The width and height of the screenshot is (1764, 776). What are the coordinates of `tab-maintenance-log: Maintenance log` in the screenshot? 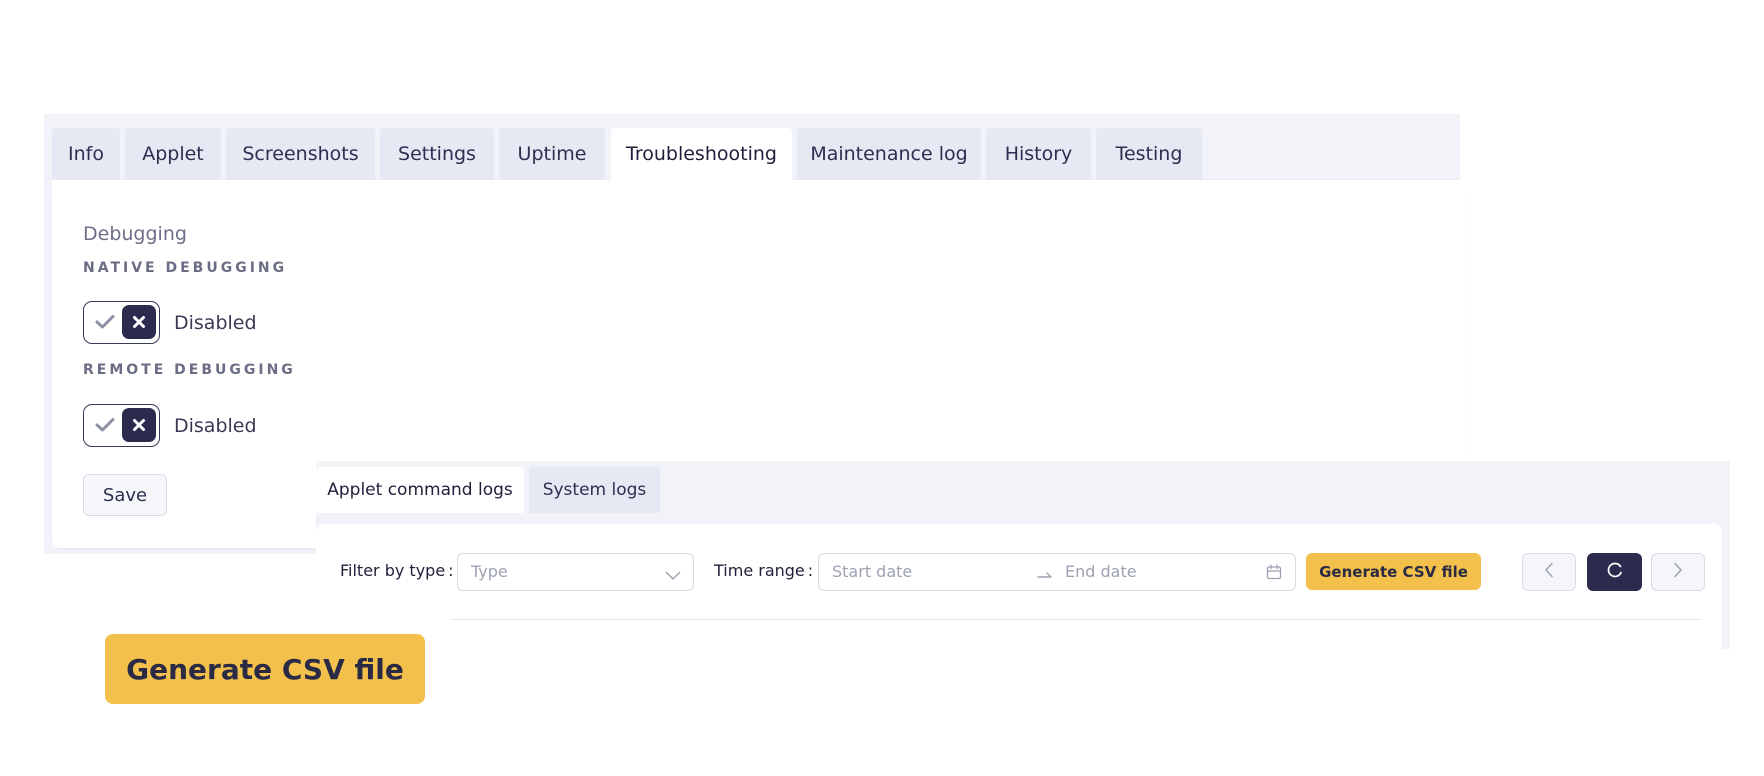 It's located at (889, 153).